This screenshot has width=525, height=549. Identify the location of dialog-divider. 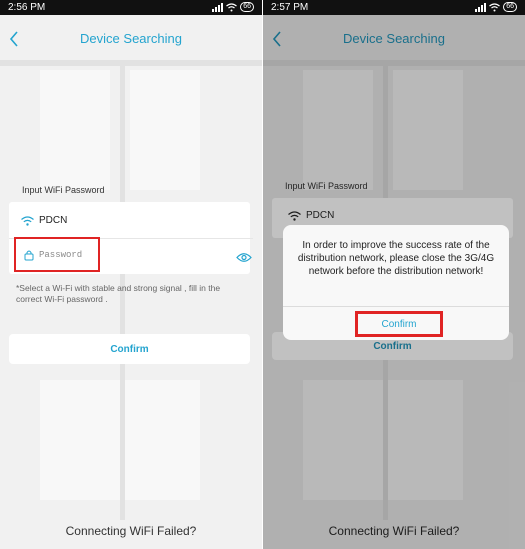
(396, 306).